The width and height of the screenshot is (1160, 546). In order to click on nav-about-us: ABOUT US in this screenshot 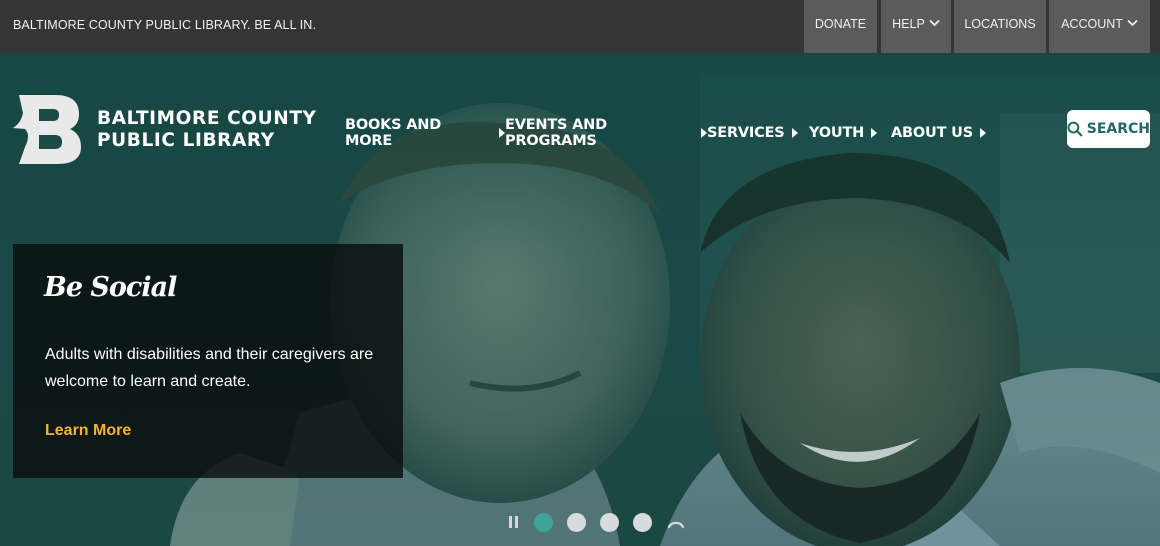, I will do `click(941, 133)`.